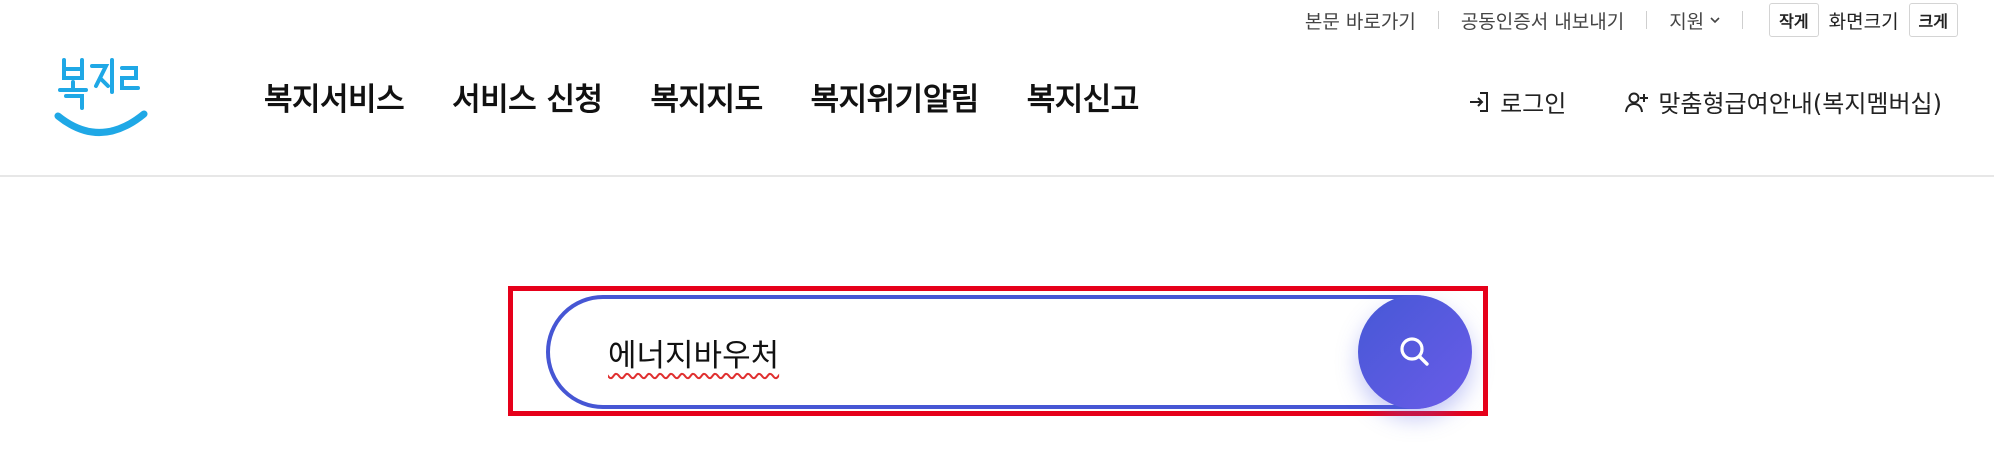 The width and height of the screenshot is (1994, 473). What do you see at coordinates (1800, 104) in the screenshot?
I see `membership-label: 맞춤형급여안내(복지멤버십)` at bounding box center [1800, 104].